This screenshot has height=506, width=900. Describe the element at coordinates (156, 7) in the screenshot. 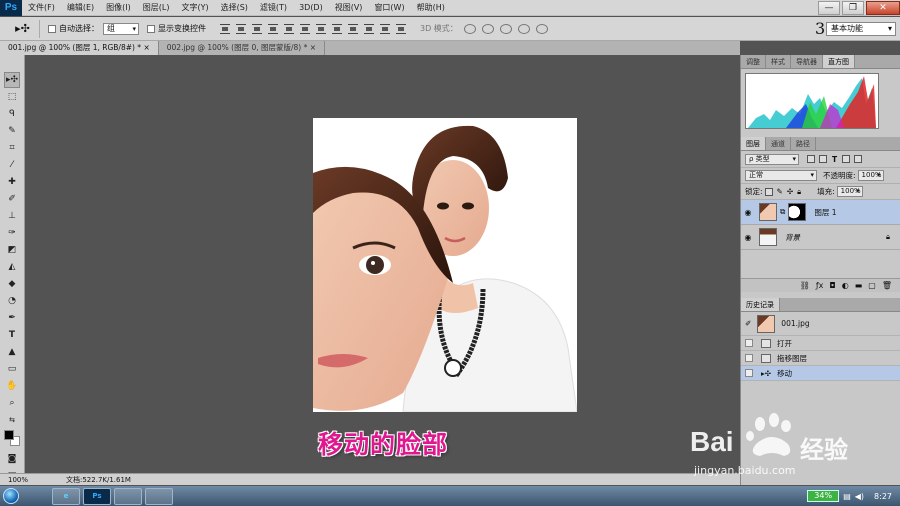

I see `menu-layer: 图层(L)` at that location.